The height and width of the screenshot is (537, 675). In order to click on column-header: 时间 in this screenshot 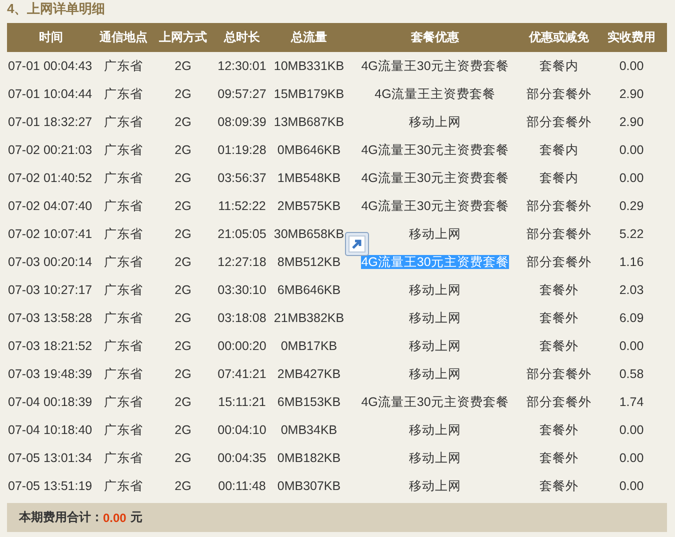, I will do `click(51, 37)`.